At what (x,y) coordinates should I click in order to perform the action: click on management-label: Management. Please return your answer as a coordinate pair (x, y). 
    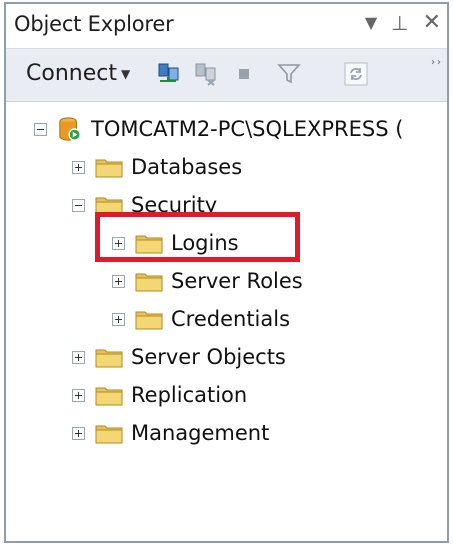
    Looking at the image, I should click on (200, 433).